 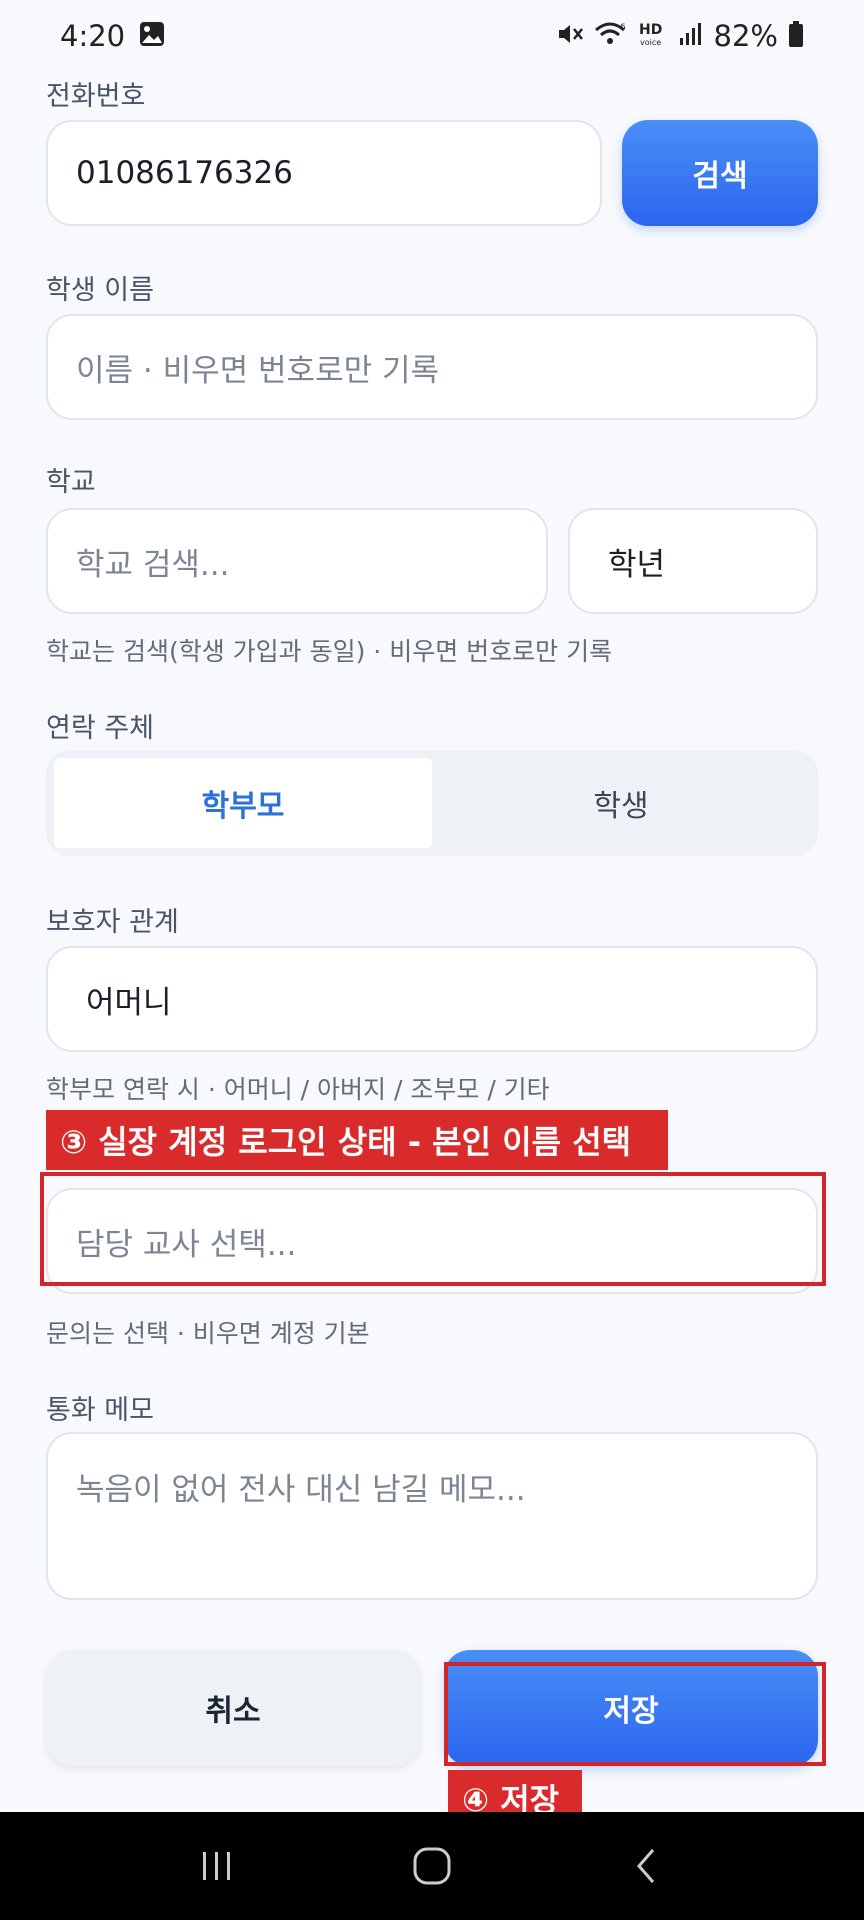 What do you see at coordinates (329, 651) in the screenshot?
I see `school-hint: 학교는 검색(학생 가입과 동일) · 비우면 번호로만 기록` at bounding box center [329, 651].